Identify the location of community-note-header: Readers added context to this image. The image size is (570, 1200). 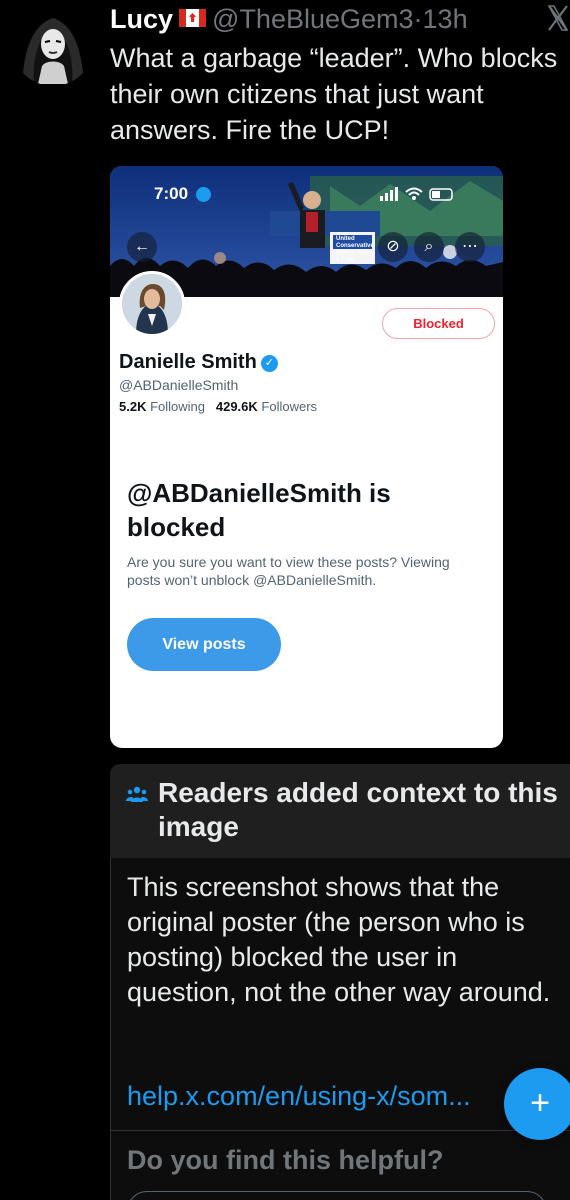
(340, 811).